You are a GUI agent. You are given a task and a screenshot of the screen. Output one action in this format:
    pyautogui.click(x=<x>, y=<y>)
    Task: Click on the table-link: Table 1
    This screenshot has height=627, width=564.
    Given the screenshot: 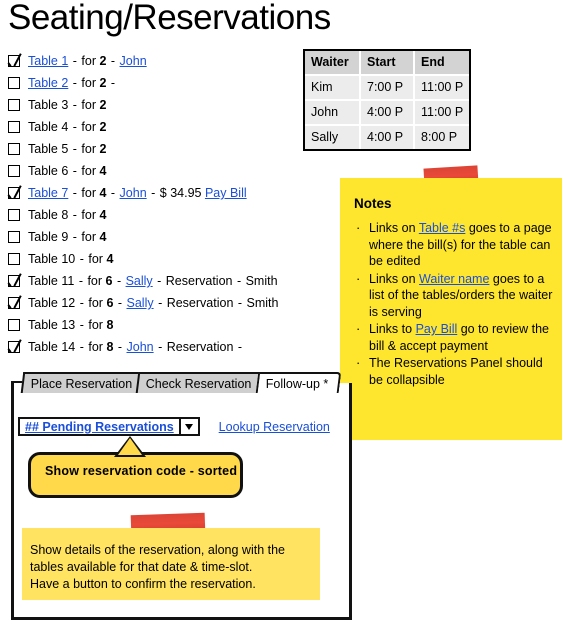 What is the action you would take?
    pyautogui.click(x=48, y=61)
    